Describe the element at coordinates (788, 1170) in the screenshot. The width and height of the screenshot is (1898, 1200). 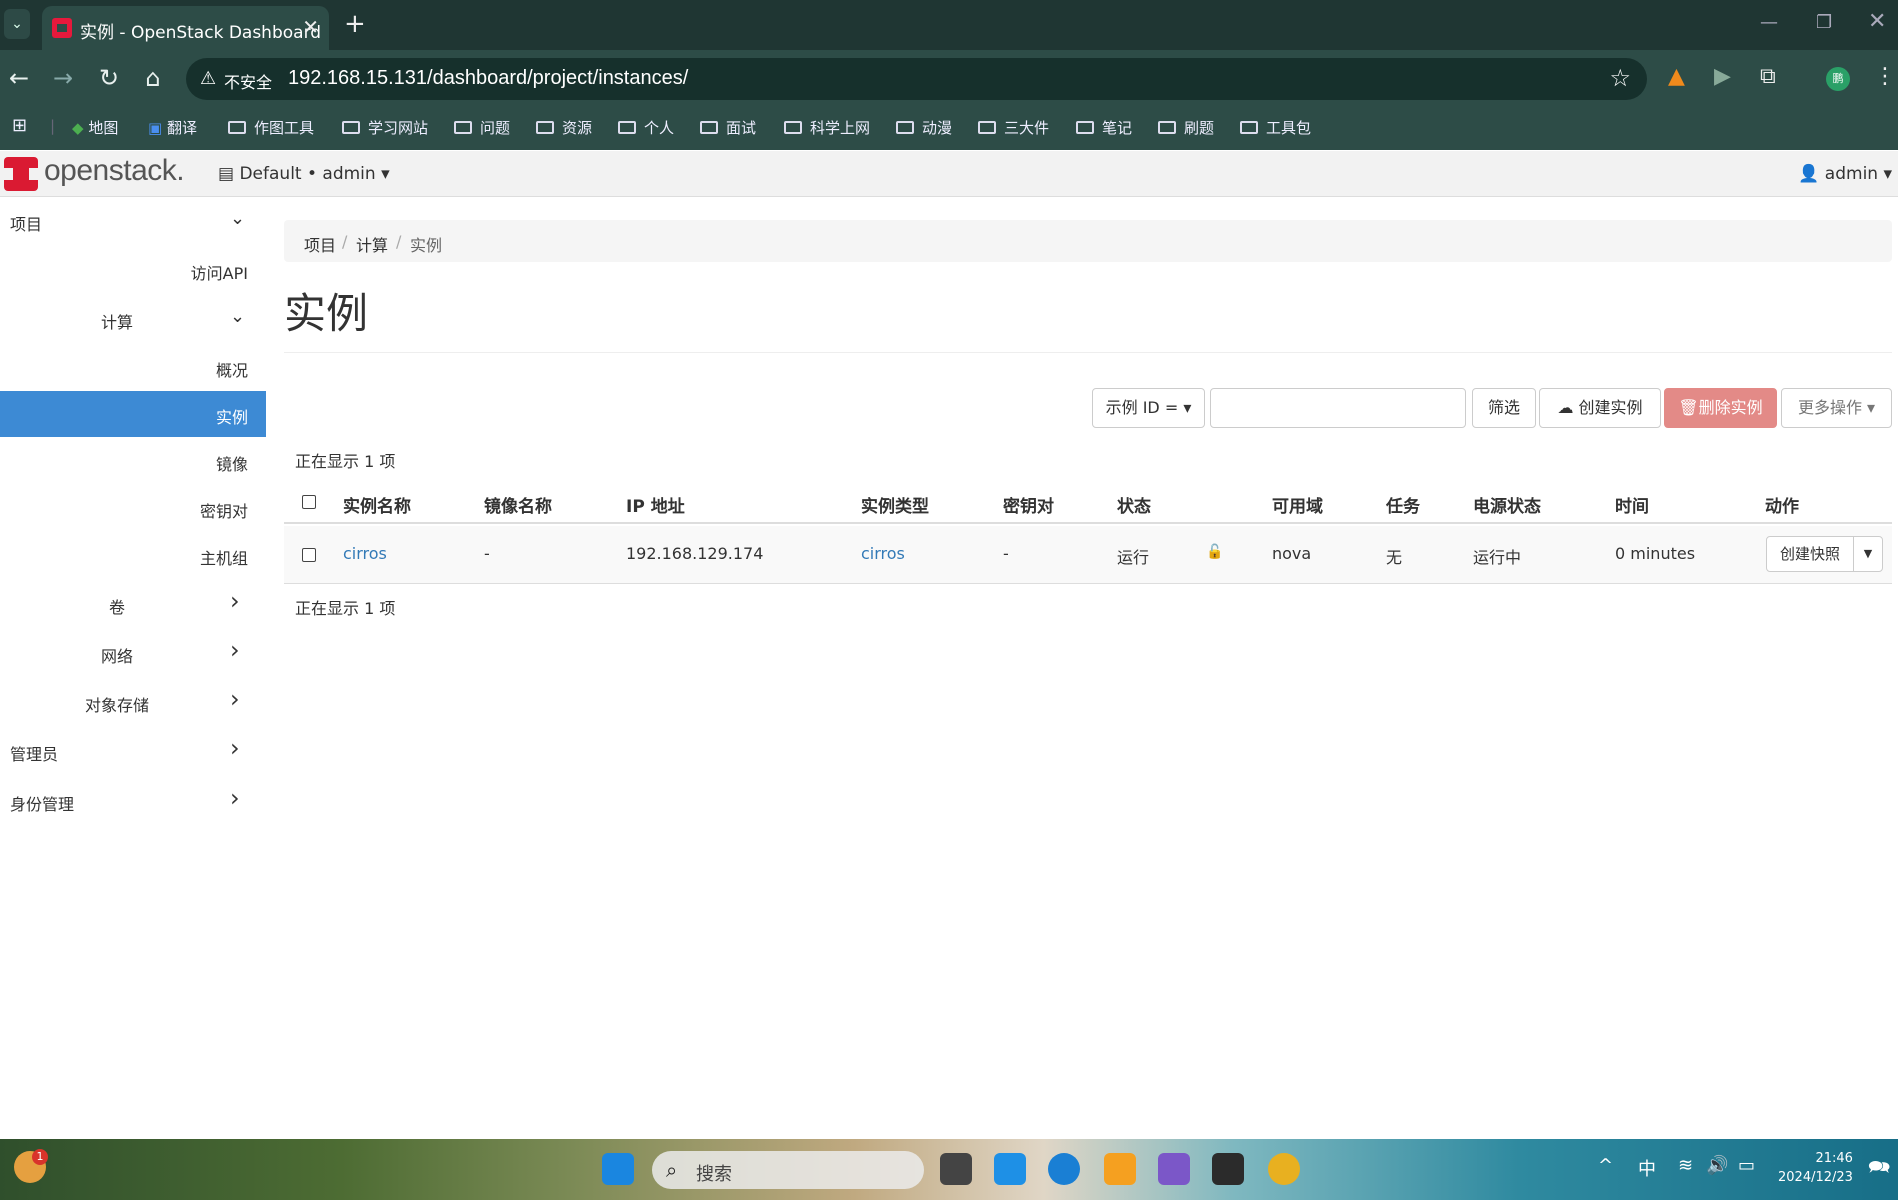
I see `taskbar-search-input: ⌕ 搜索` at that location.